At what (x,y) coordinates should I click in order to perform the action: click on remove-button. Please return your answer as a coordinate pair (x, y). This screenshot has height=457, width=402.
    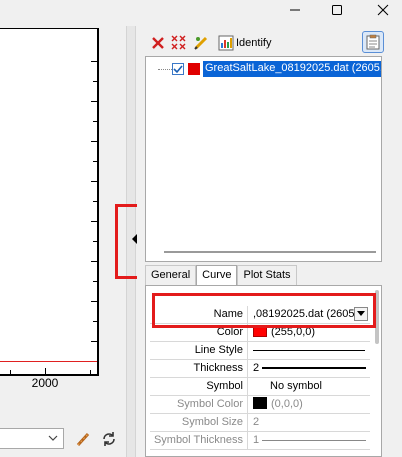
    Looking at the image, I should click on (158, 43).